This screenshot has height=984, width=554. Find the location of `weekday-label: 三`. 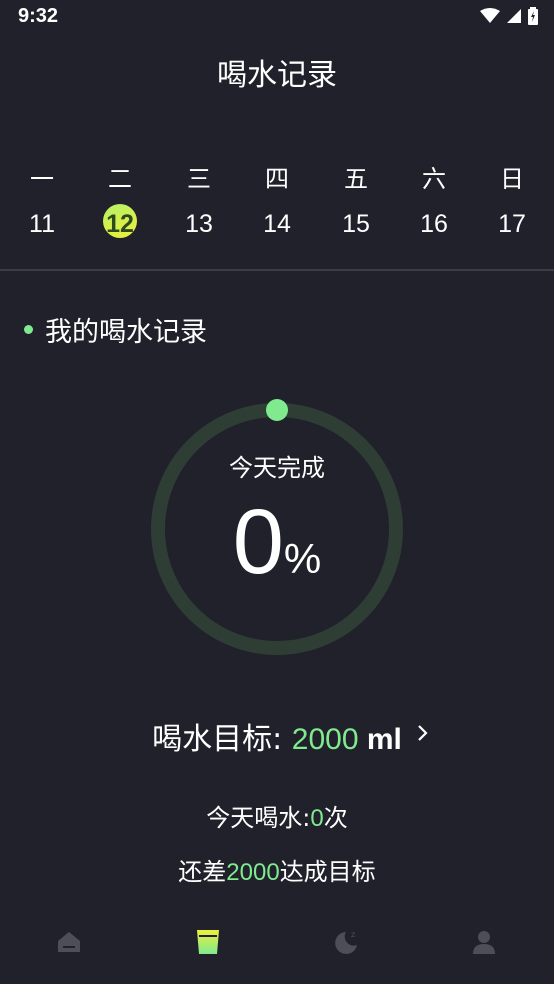

weekday-label: 三 is located at coordinates (199, 179).